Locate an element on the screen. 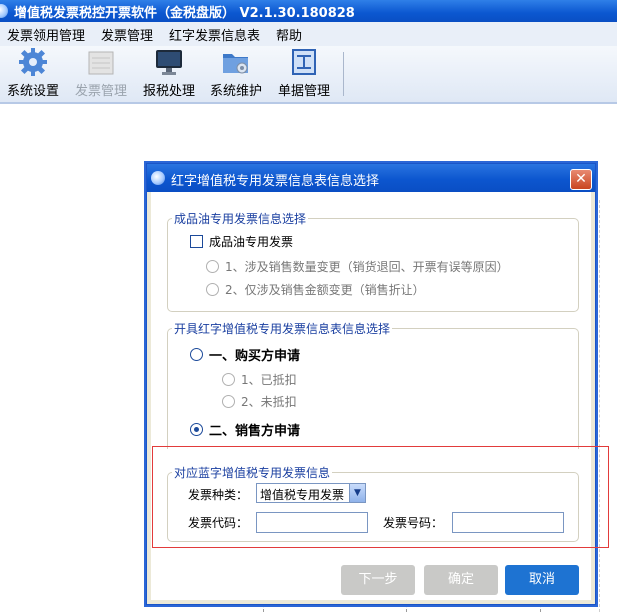 This screenshot has height=612, width=617. app-title: 增值税发票税控开票软件（金税盘版） V2.1.30.180828 is located at coordinates (184, 13).